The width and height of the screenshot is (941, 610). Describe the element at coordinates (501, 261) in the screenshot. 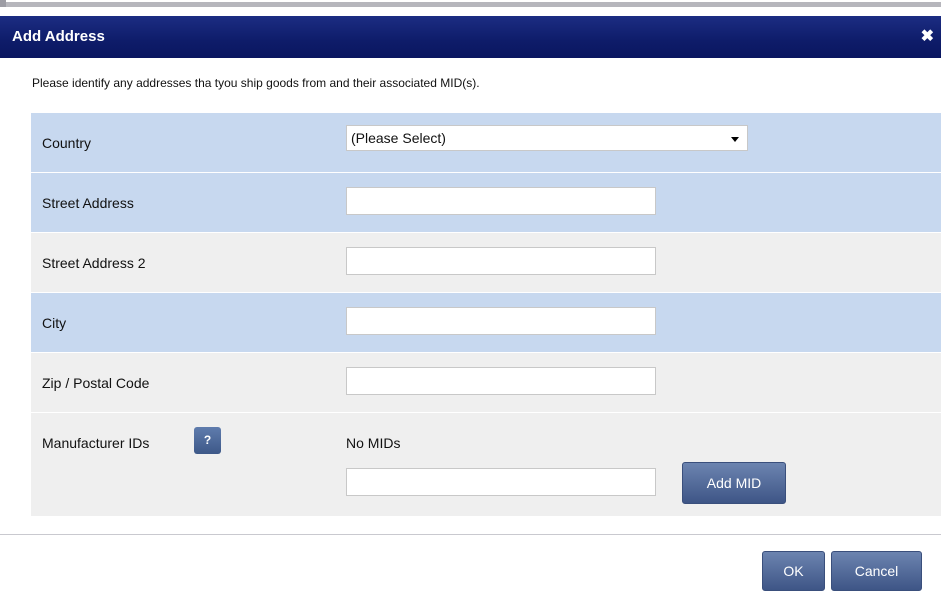

I see `street-address-2-input` at that location.